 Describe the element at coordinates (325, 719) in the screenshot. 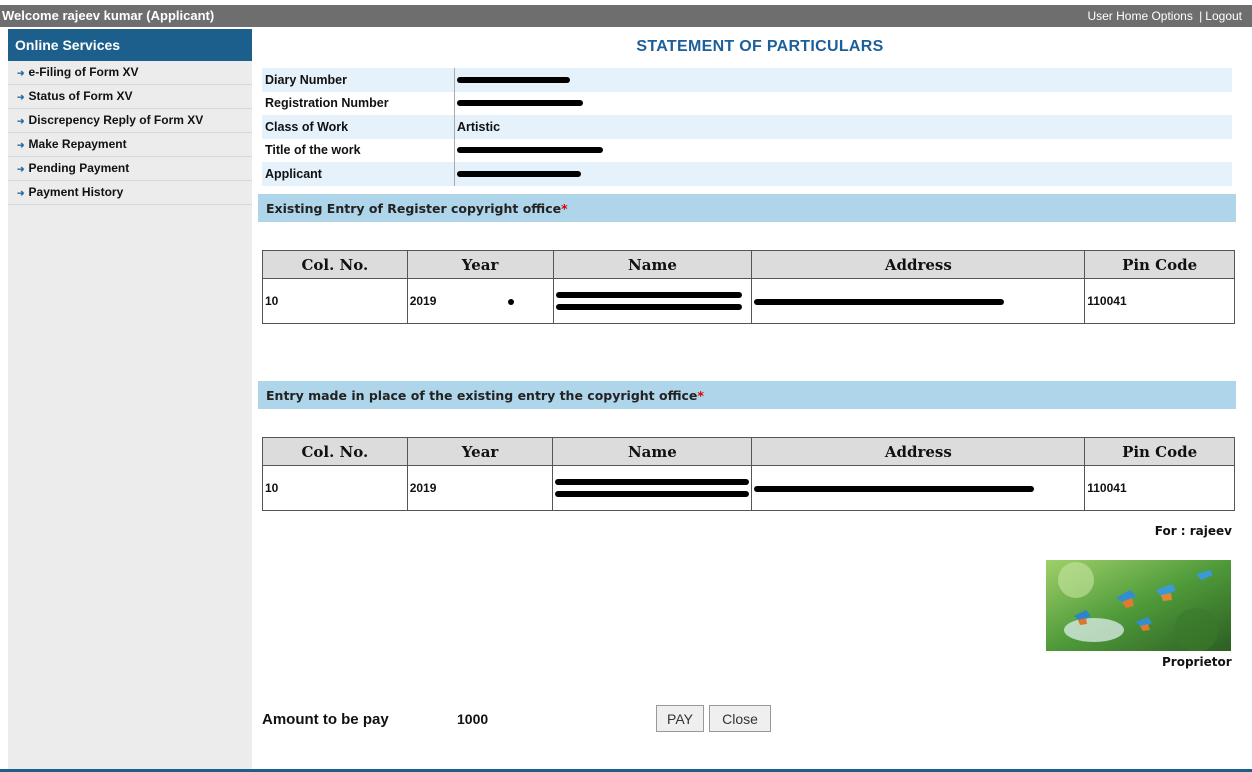

I see `amount-label: Amount to be pay` at that location.